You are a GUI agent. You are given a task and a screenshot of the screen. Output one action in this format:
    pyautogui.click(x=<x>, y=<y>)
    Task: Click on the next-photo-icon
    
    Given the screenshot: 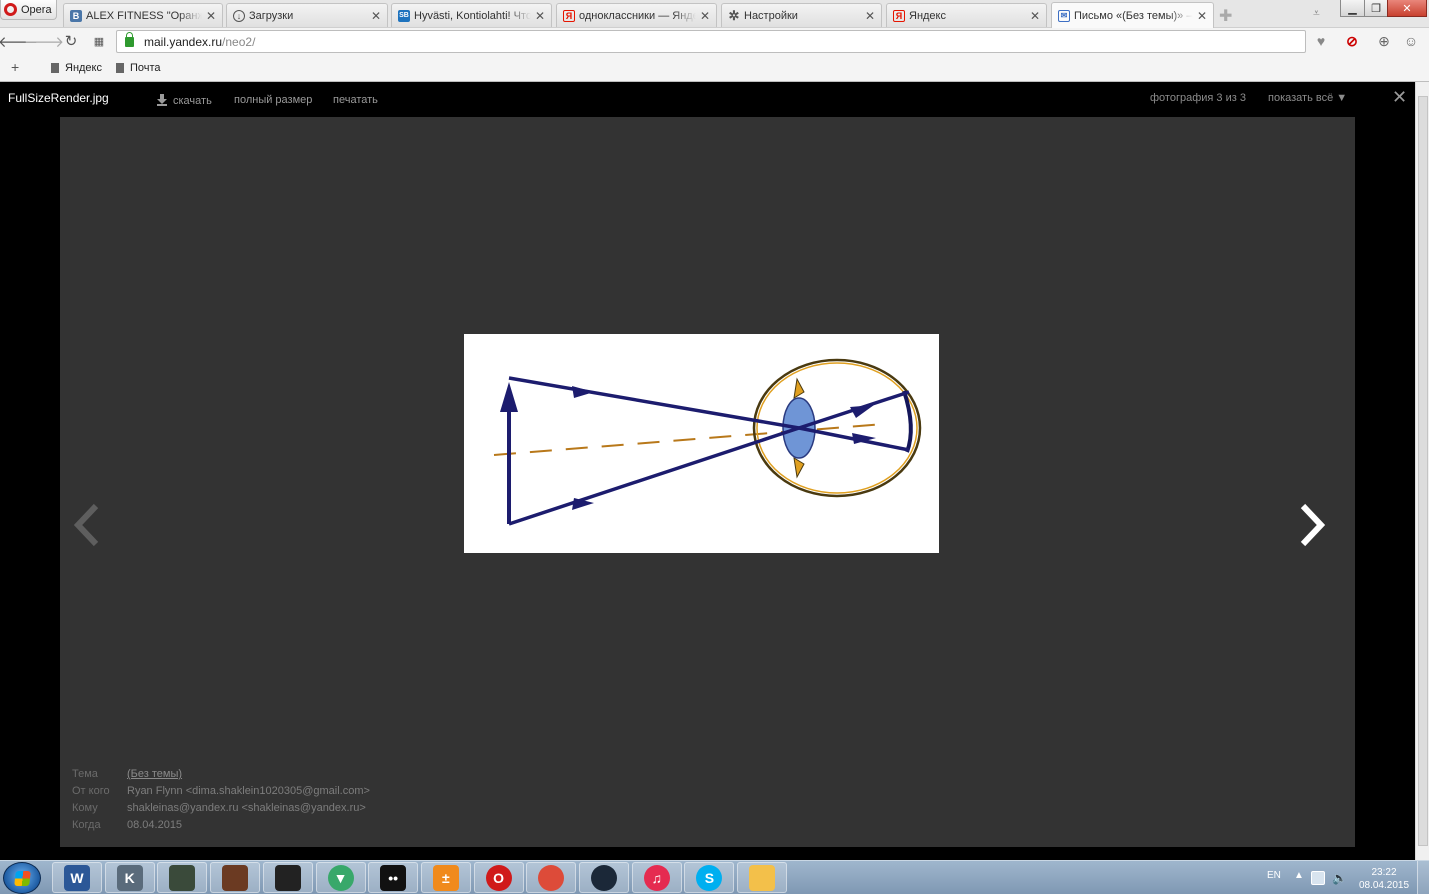 What is the action you would take?
    pyautogui.click(x=1312, y=525)
    